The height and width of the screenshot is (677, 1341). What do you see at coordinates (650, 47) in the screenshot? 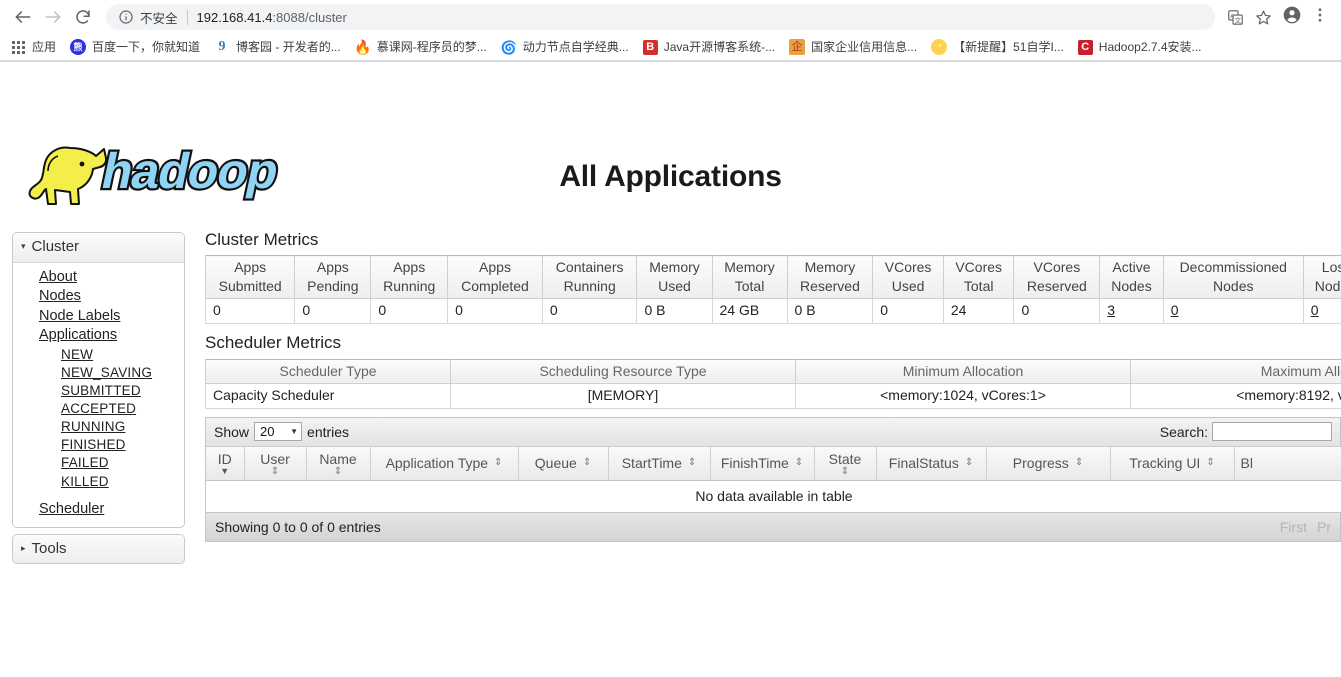
I see `java-blog-icon: B` at bounding box center [650, 47].